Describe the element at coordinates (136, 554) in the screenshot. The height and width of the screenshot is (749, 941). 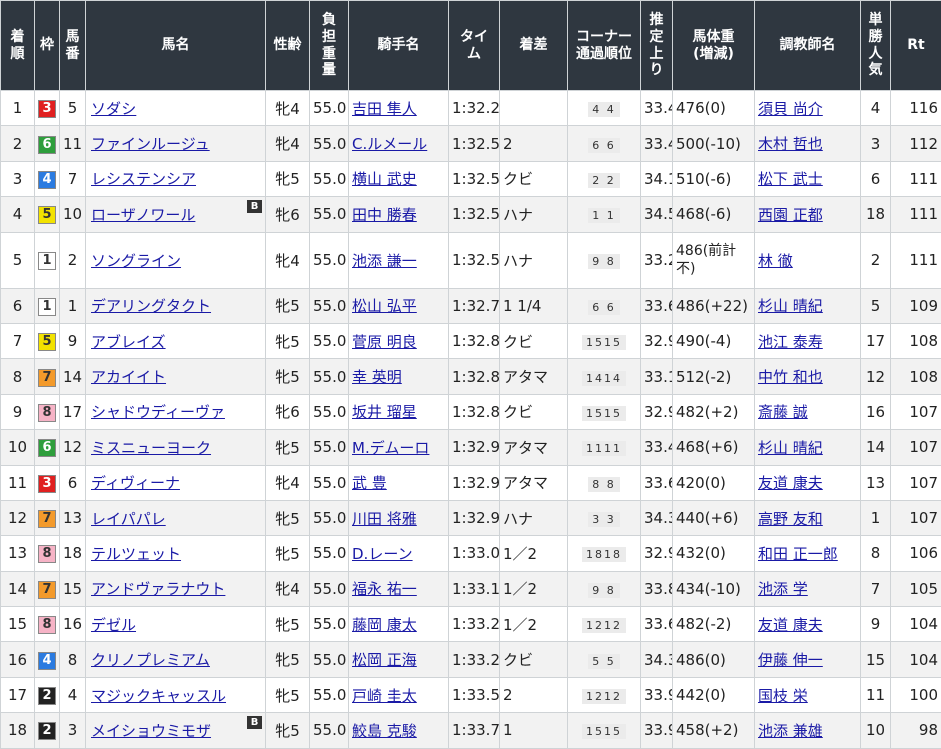
I see `horse-name-link: テルツェット` at that location.